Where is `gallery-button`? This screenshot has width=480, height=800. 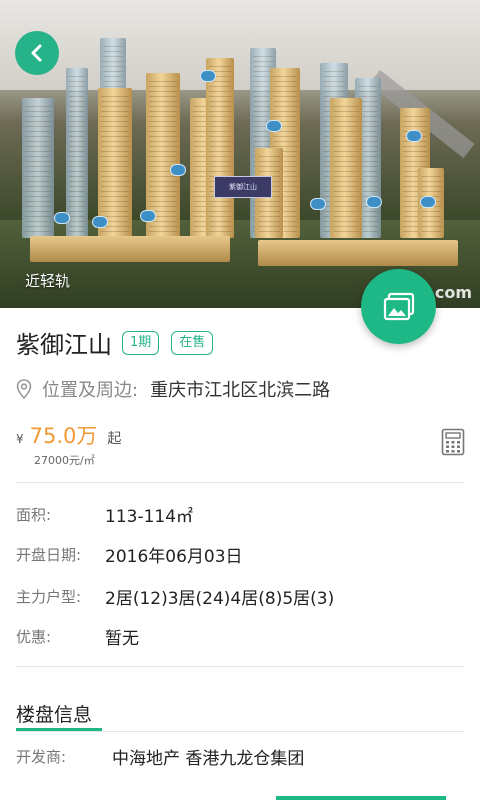 gallery-button is located at coordinates (398, 306).